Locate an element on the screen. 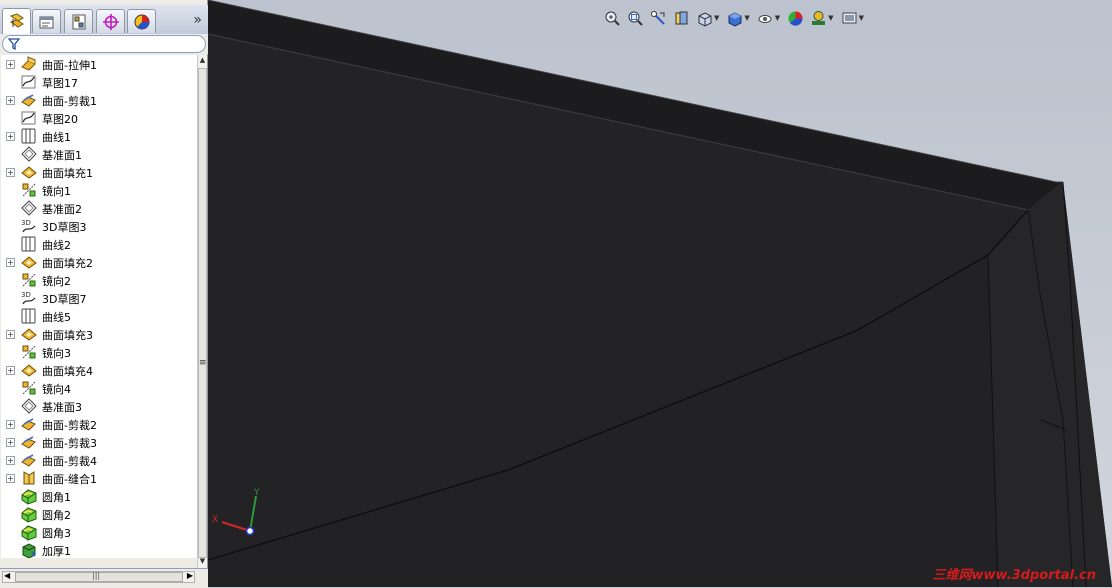  zoom-to-fit-button is located at coordinates (612, 18).